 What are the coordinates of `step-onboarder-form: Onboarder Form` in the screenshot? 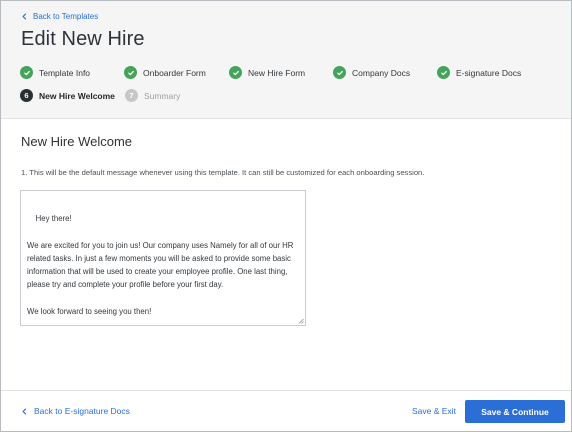 It's located at (165, 72).